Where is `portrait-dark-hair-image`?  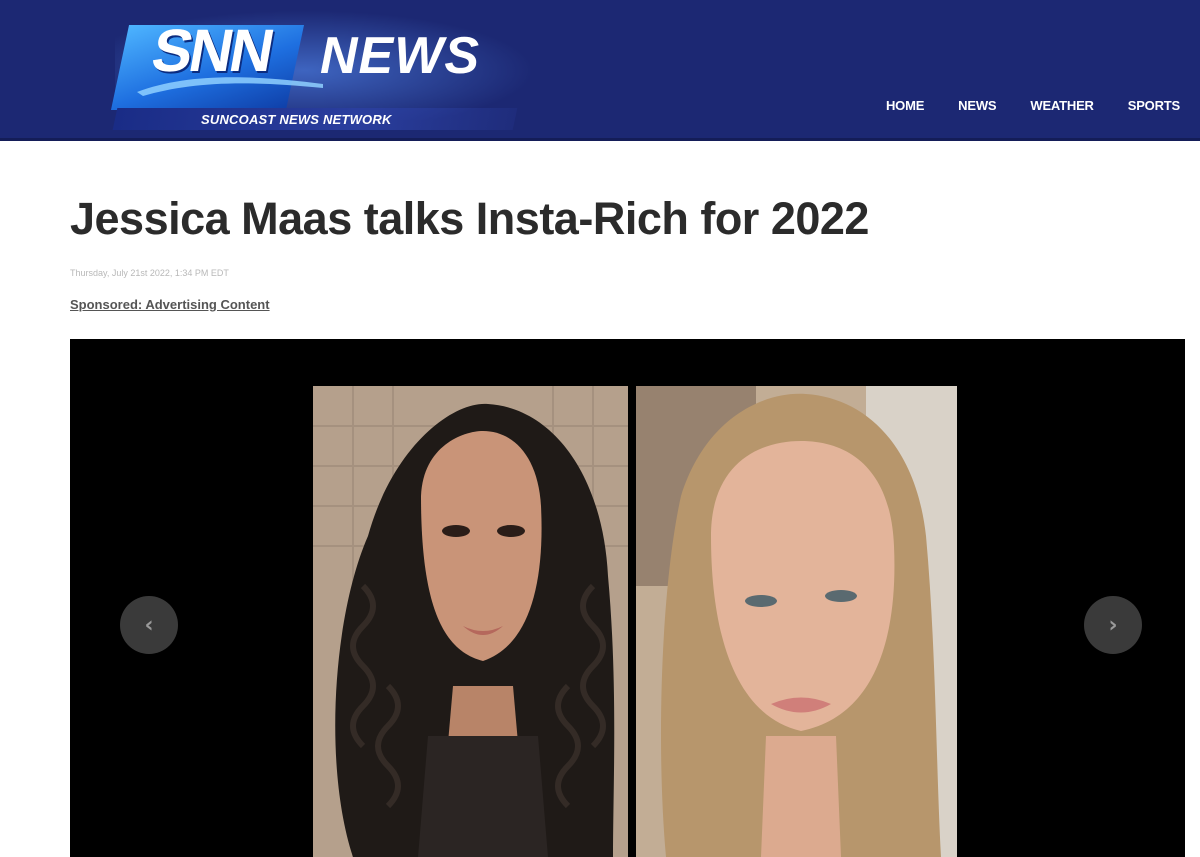 portrait-dark-hair-image is located at coordinates (470, 621).